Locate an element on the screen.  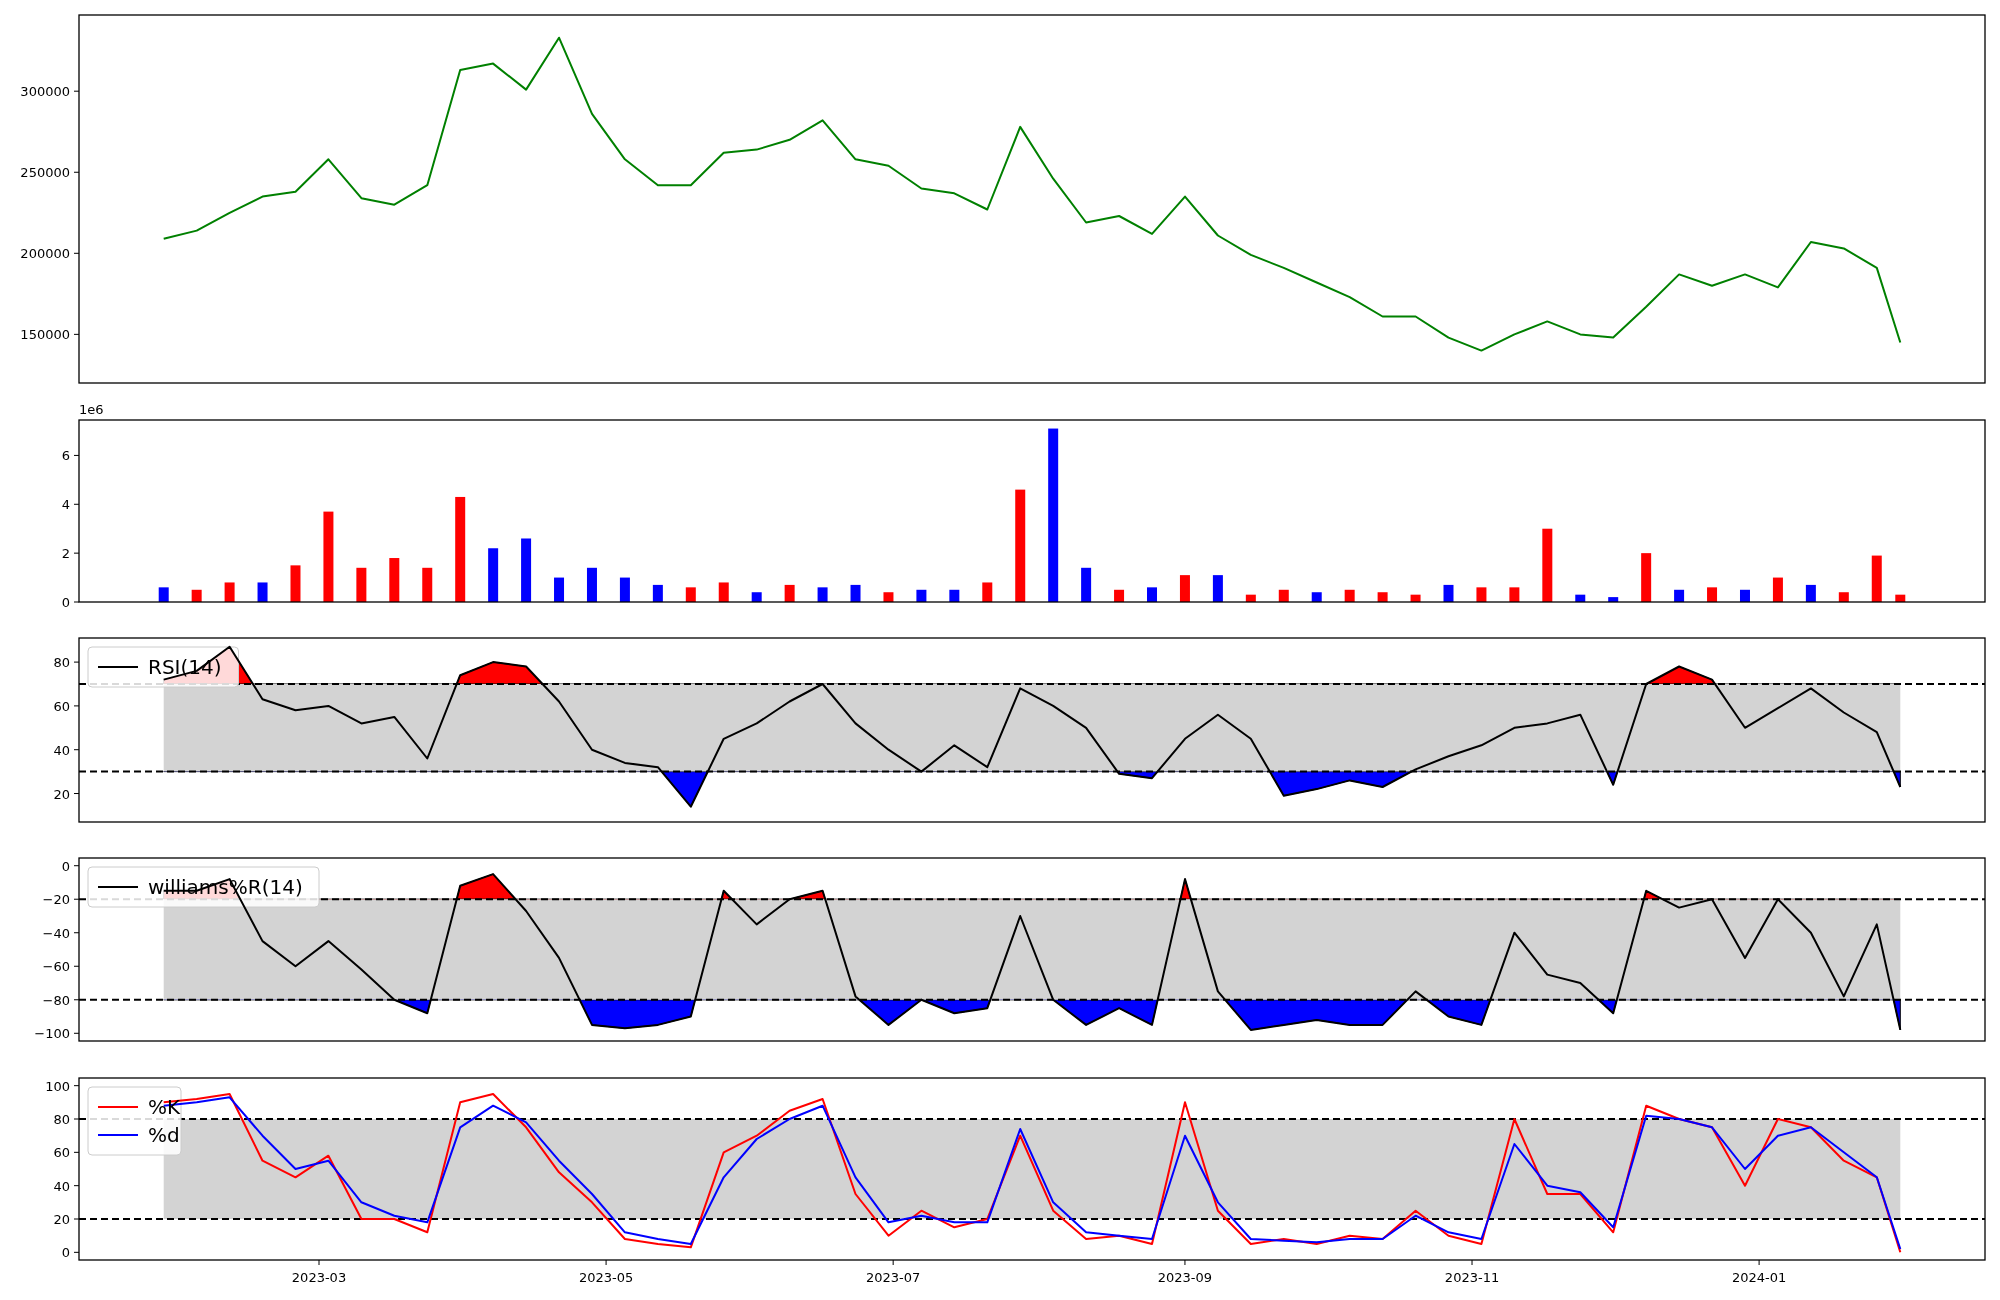
tick-label: 2 is located at coordinates (65, 554).